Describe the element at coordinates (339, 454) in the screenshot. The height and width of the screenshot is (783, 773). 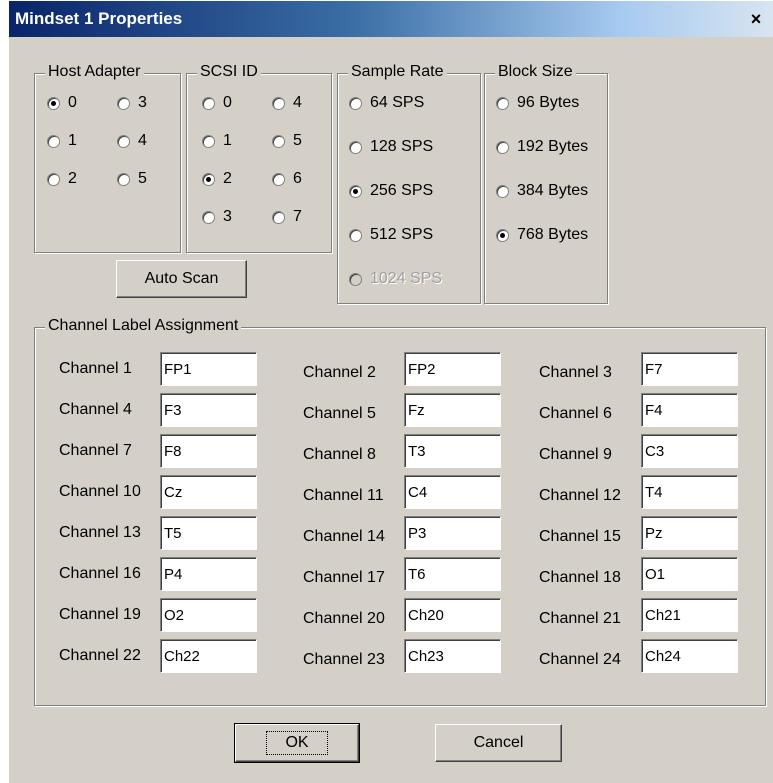
I see `channel-label: Channel 8` at that location.